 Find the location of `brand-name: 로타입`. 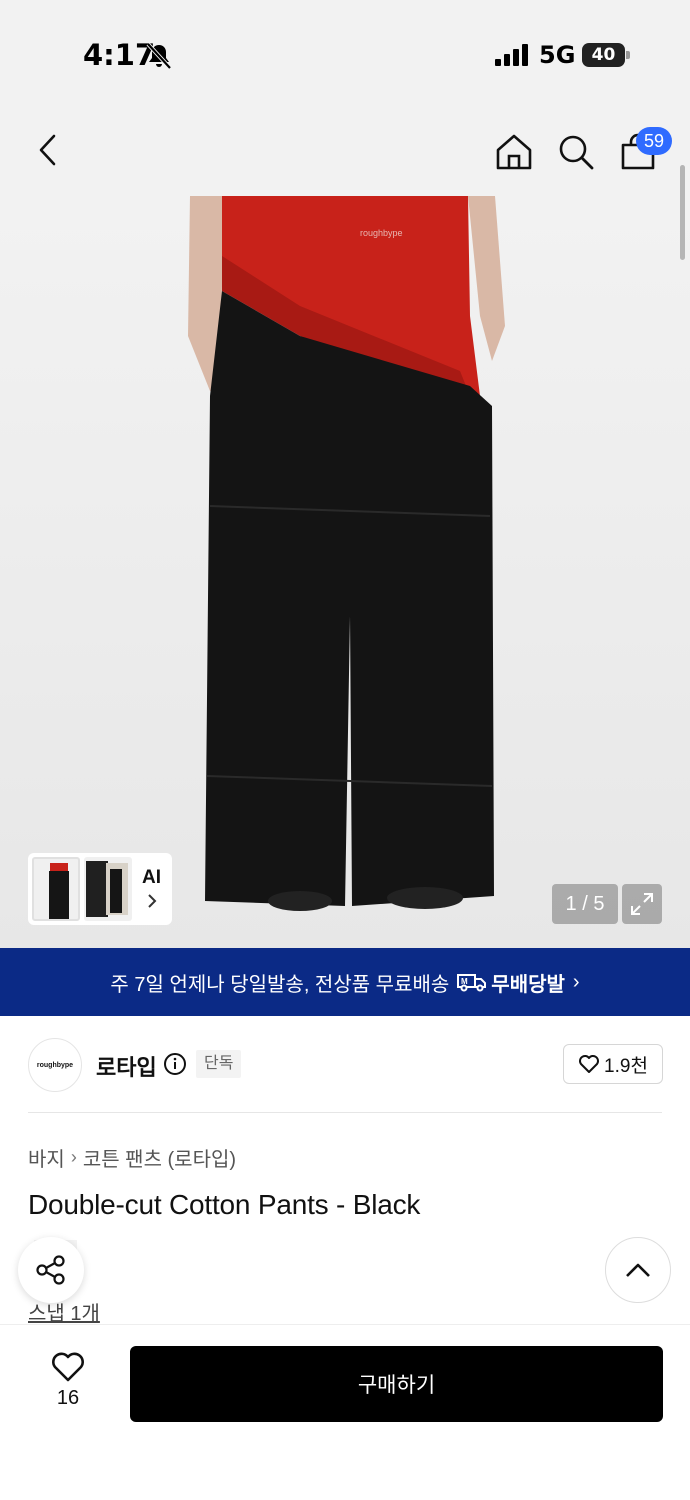

brand-name: 로타입 is located at coordinates (126, 1066).